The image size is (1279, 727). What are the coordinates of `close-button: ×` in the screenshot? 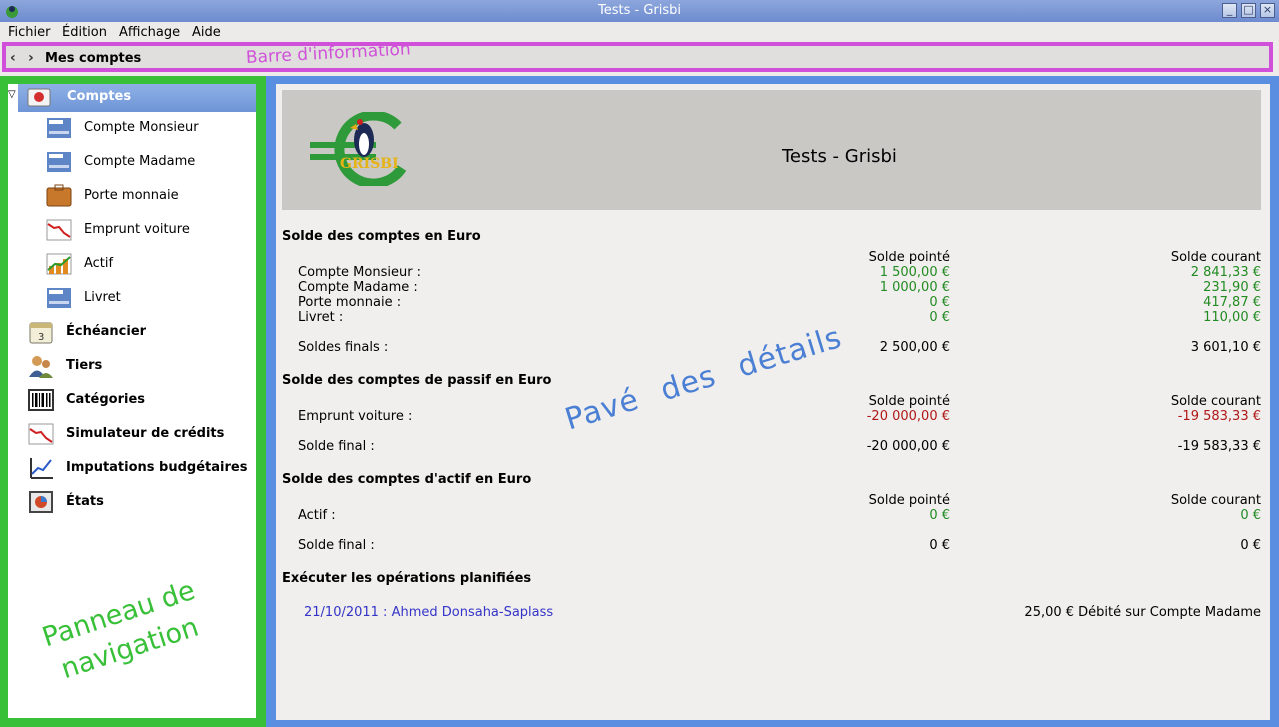 It's located at (1267, 10).